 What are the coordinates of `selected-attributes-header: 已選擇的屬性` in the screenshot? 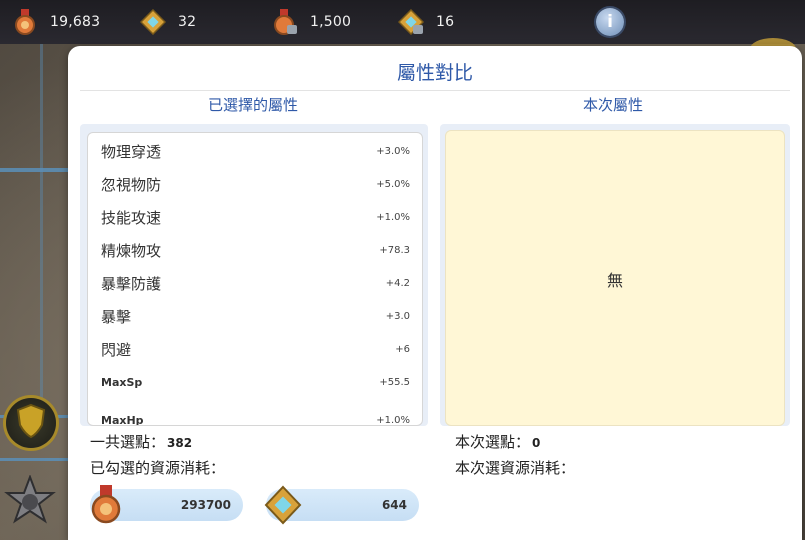 It's located at (252, 105).